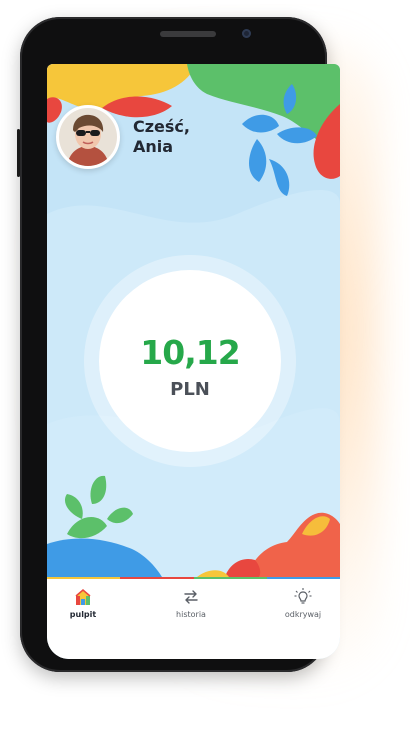  What do you see at coordinates (191, 607) in the screenshot?
I see `nav-item-historia: historia` at bounding box center [191, 607].